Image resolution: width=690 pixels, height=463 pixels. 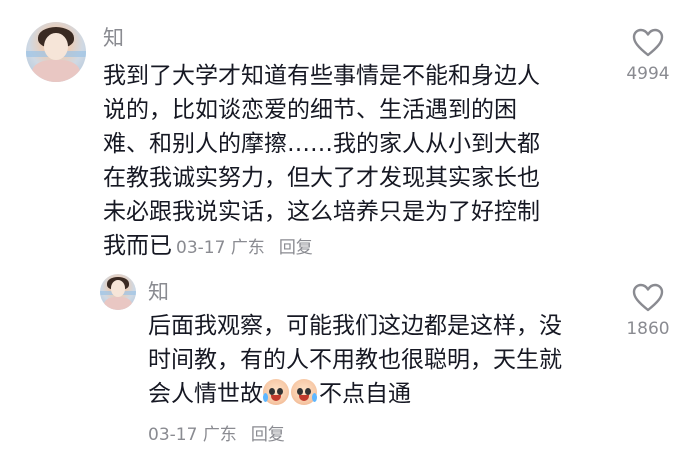 What do you see at coordinates (648, 329) in the screenshot?
I see `like-count: 1860` at bounding box center [648, 329].